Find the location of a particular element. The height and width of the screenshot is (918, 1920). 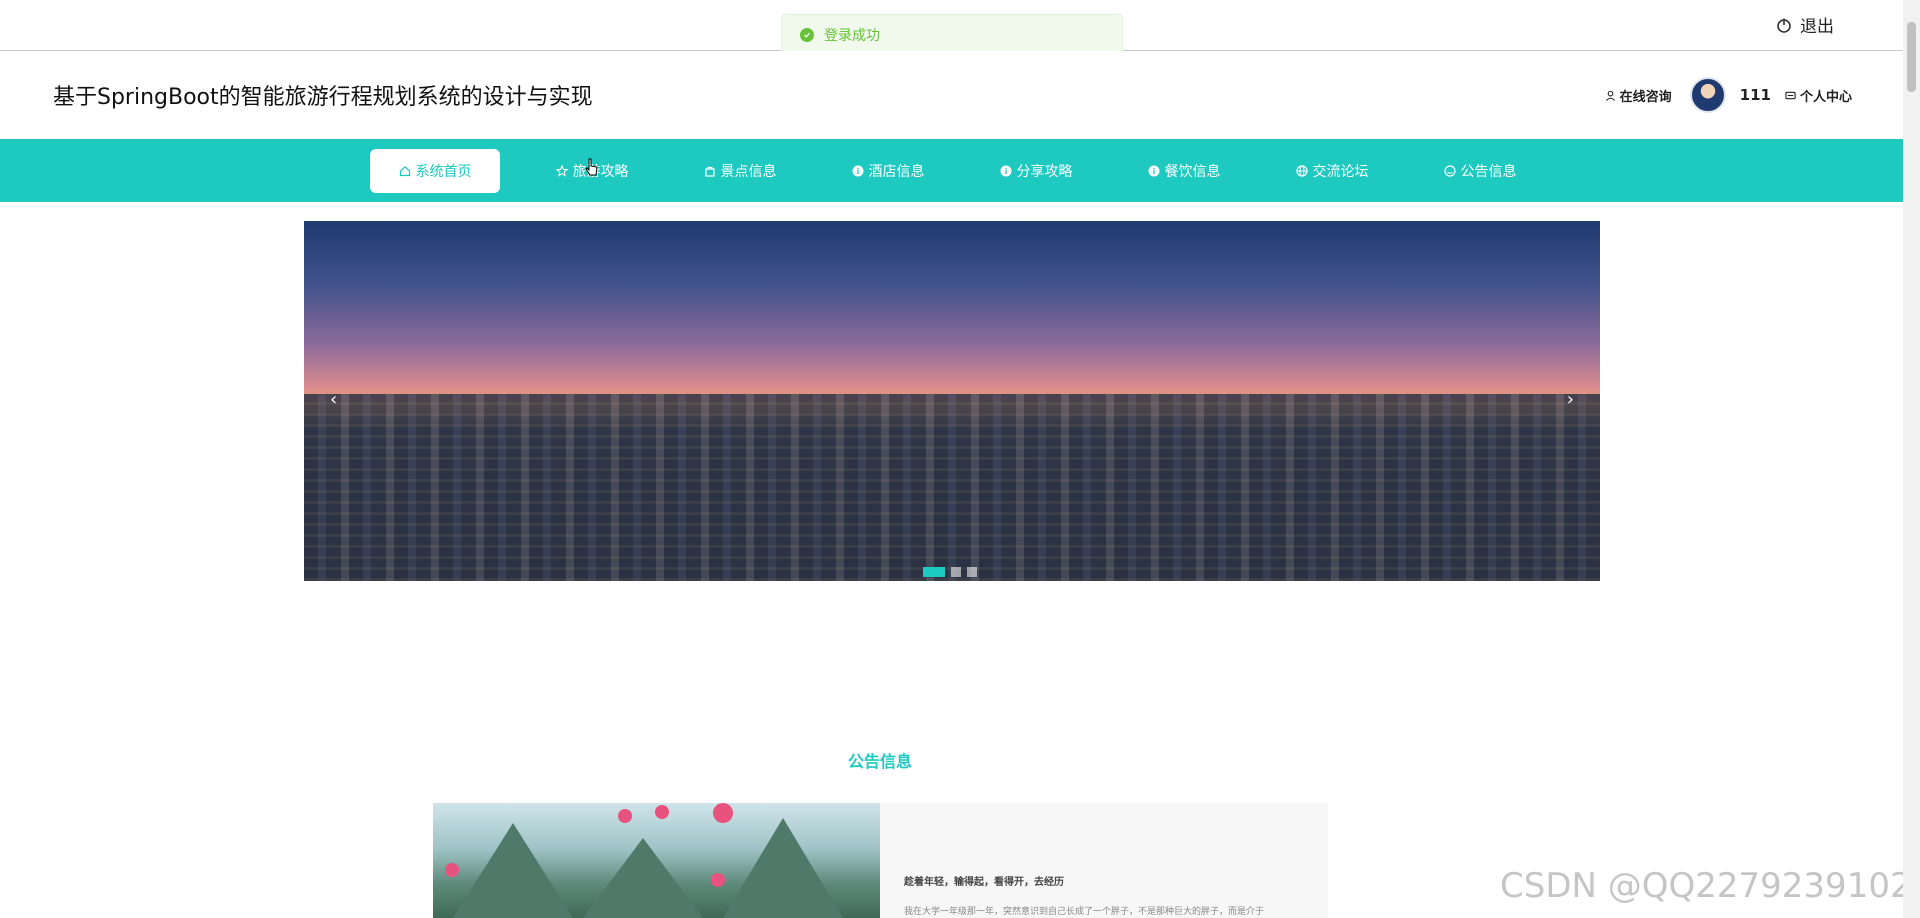

header-actions: 在线咨询 111 个人中心 is located at coordinates (1728, 95).